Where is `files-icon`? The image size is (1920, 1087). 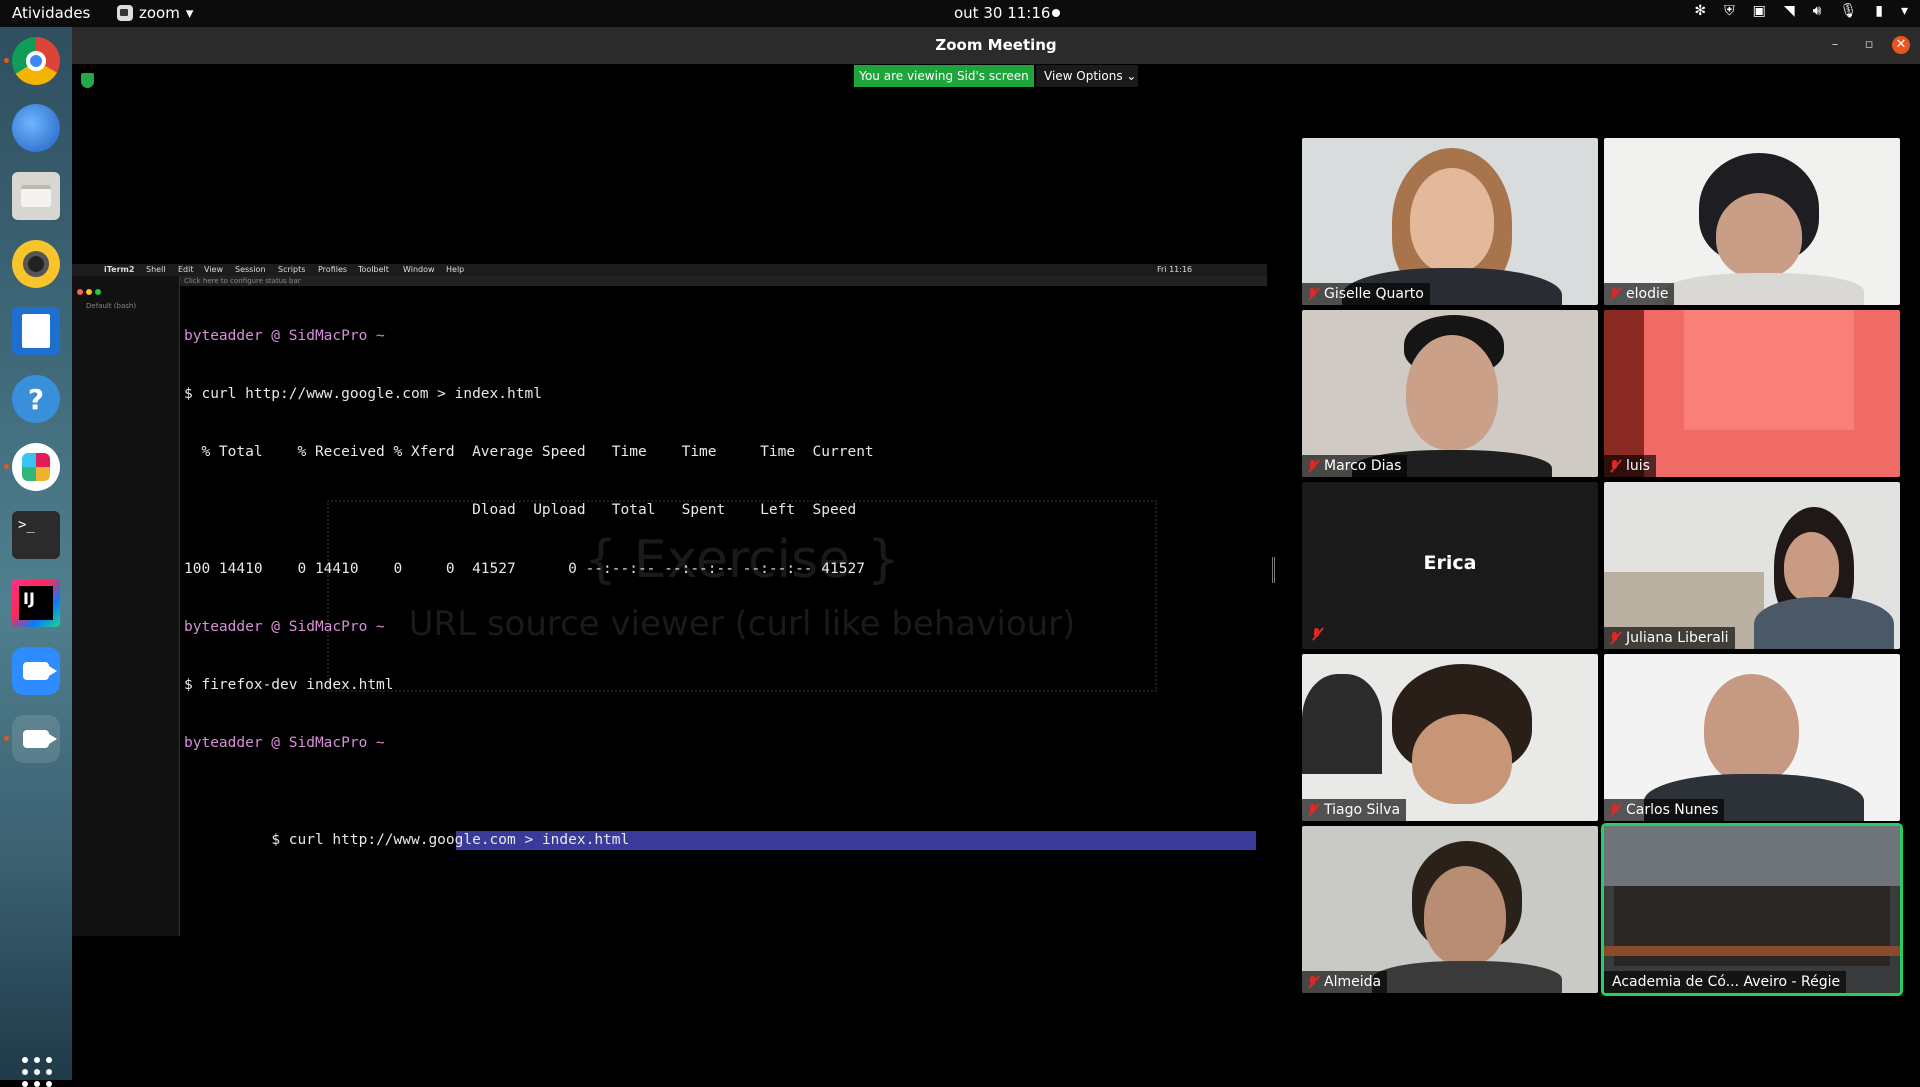
files-icon is located at coordinates (36, 196).